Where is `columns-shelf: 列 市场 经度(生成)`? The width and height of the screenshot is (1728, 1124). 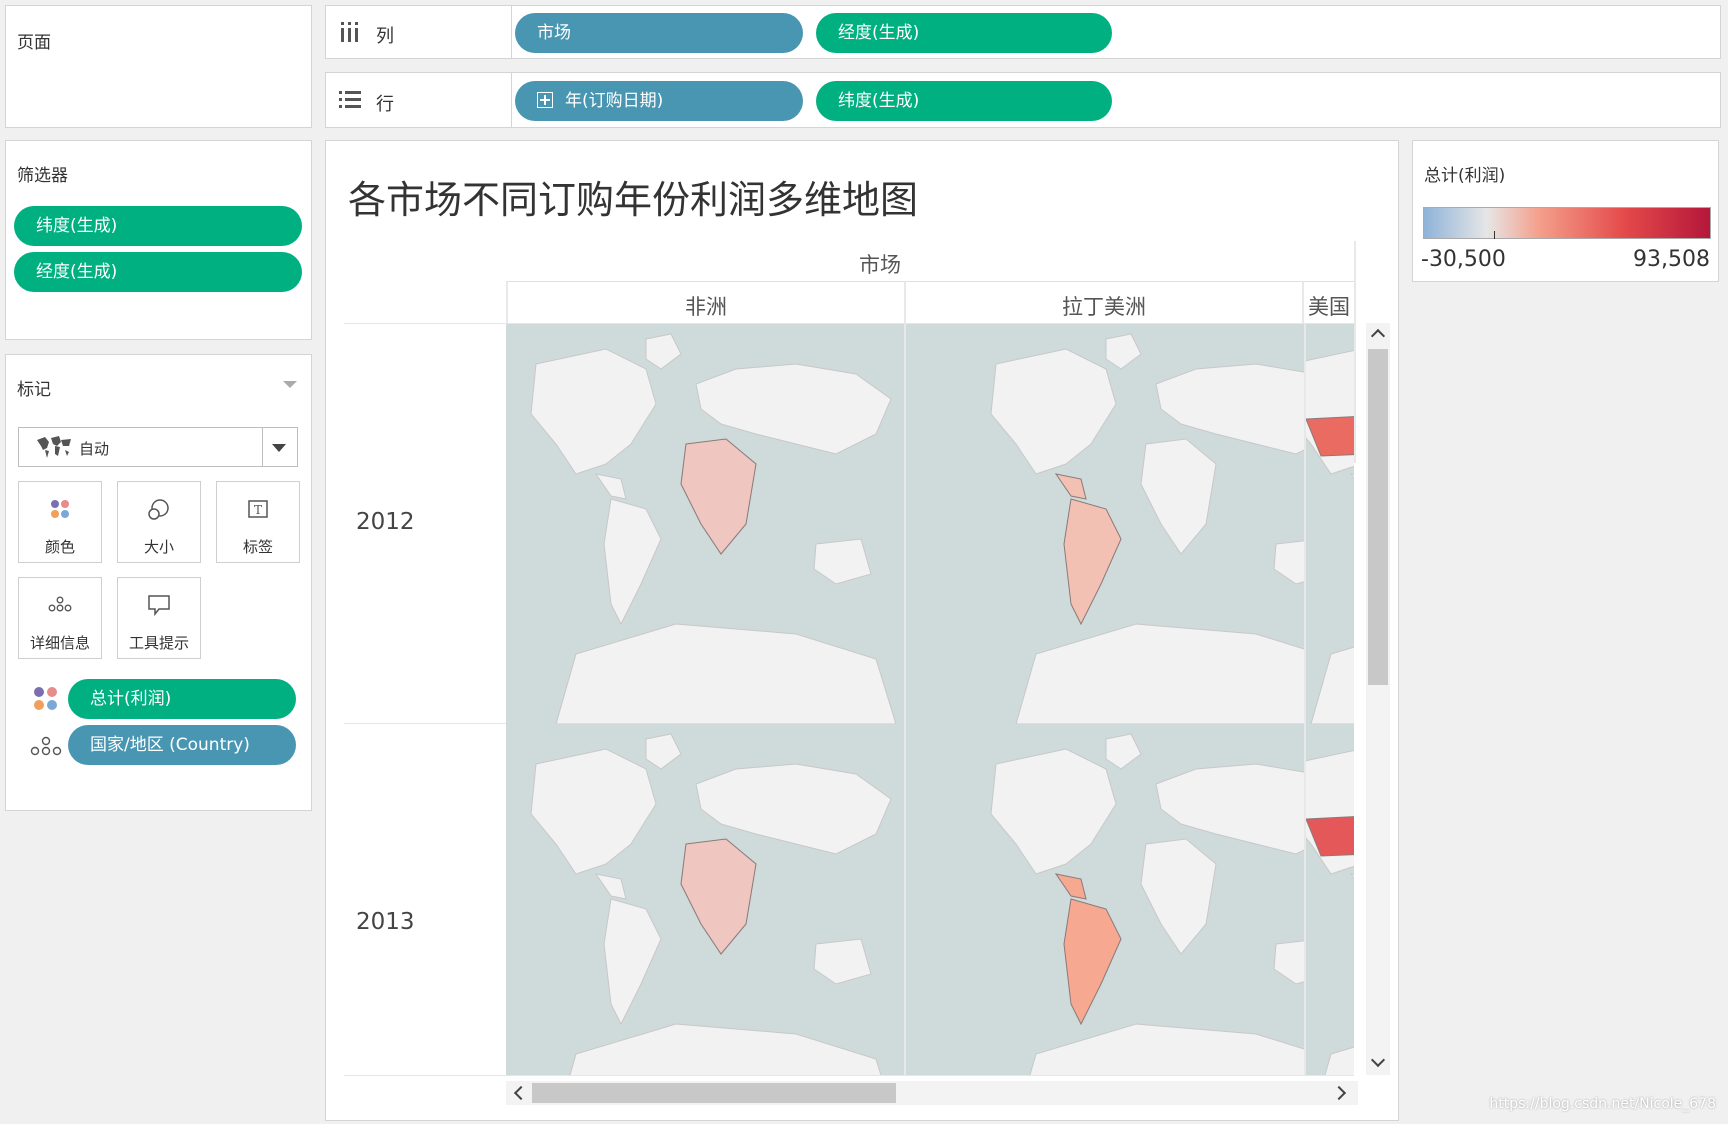 columns-shelf: 列 市场 经度(生成) is located at coordinates (1023, 32).